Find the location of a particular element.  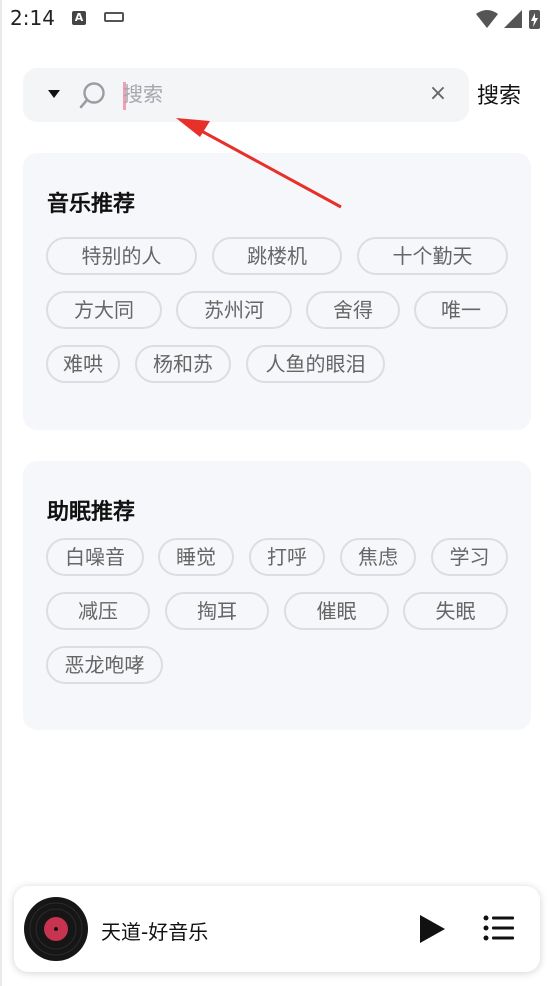

status-bar: 2:14 A is located at coordinates (277, 19).